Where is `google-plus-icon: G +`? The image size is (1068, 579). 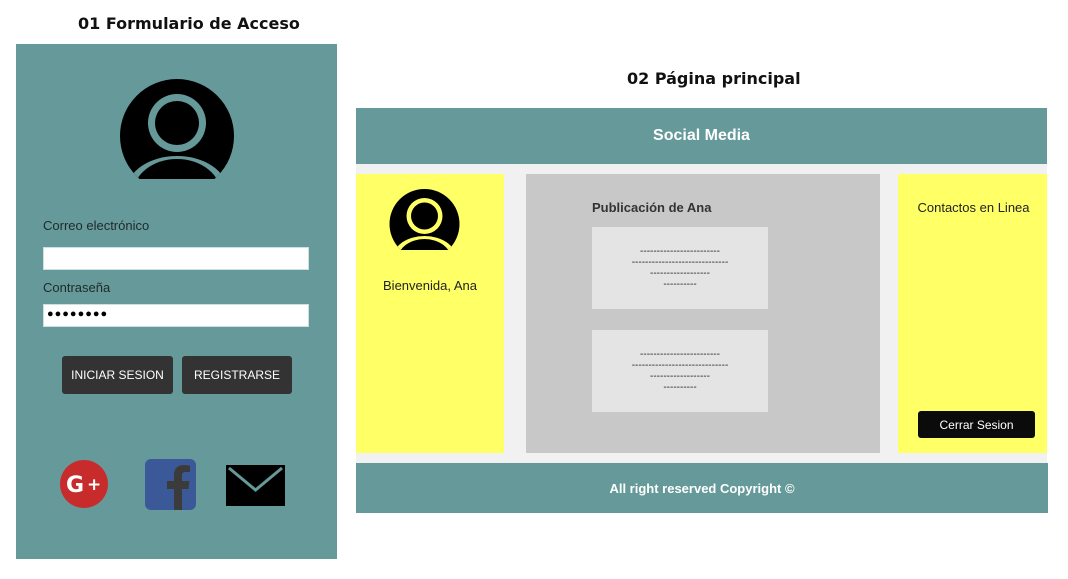 google-plus-icon: G + is located at coordinates (84, 484).